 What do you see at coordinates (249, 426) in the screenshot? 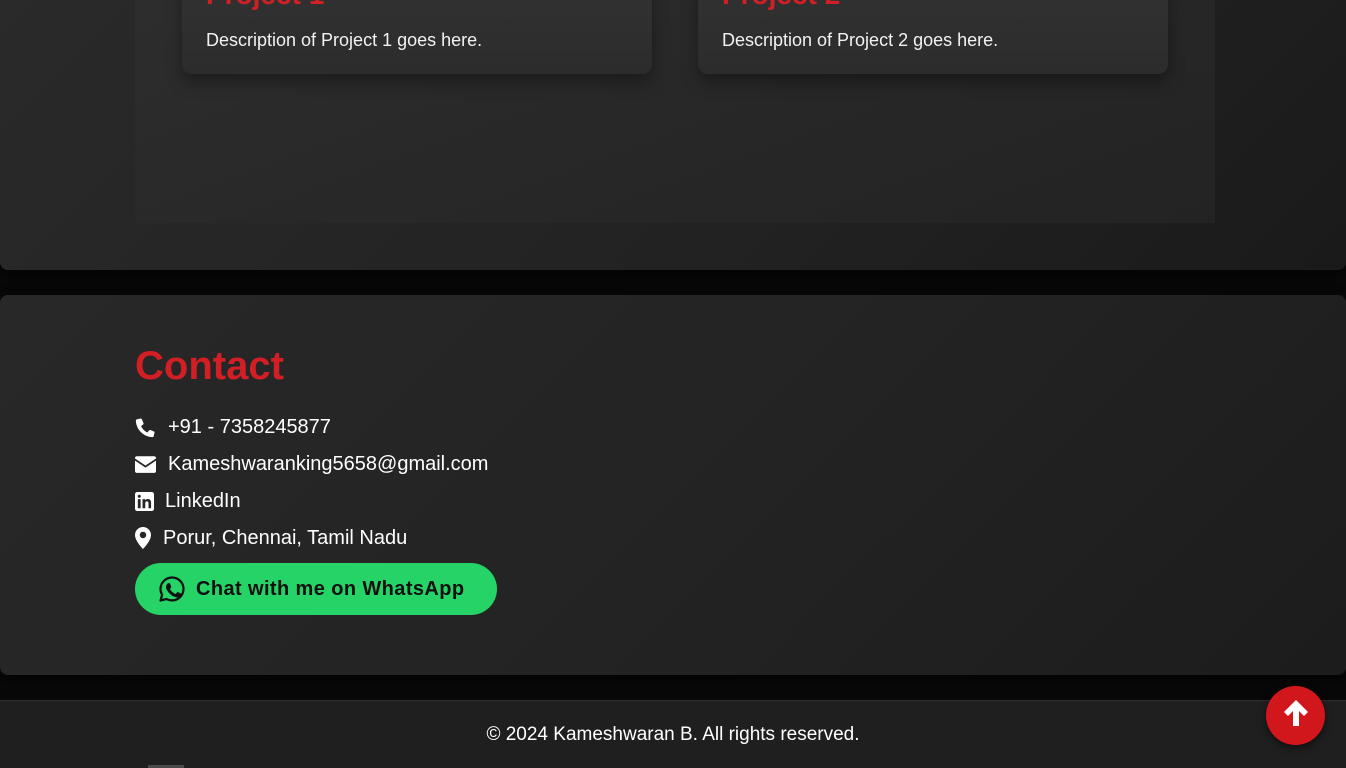
I see `phone-number: +91 - 7358245877` at bounding box center [249, 426].